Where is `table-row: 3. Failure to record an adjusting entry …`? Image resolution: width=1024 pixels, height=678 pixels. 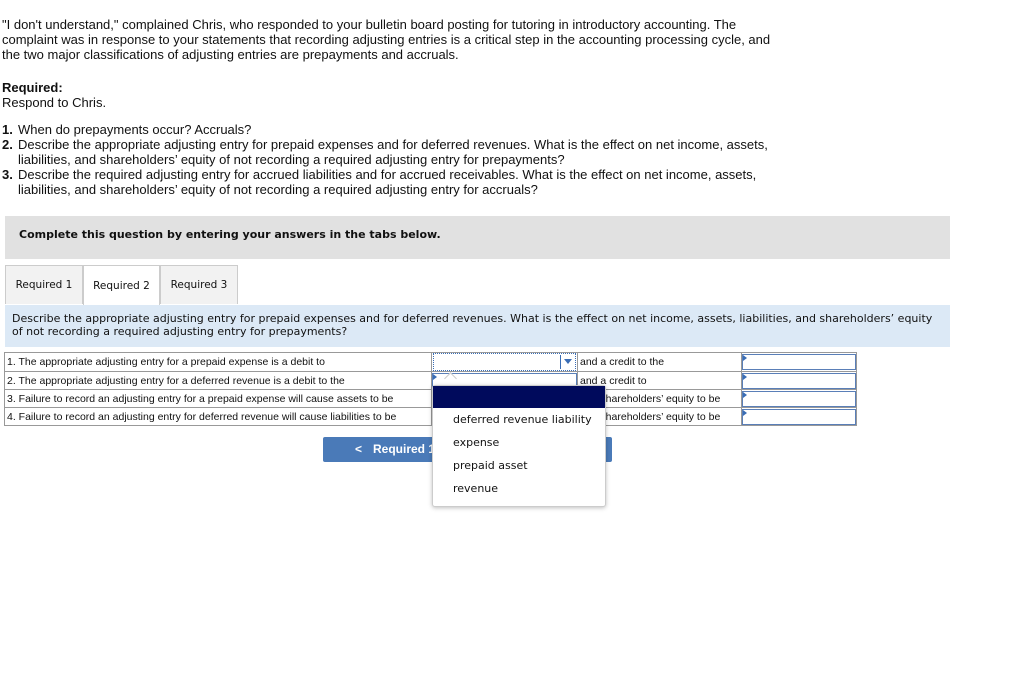 table-row: 3. Failure to record an adjusting entry … is located at coordinates (430, 398).